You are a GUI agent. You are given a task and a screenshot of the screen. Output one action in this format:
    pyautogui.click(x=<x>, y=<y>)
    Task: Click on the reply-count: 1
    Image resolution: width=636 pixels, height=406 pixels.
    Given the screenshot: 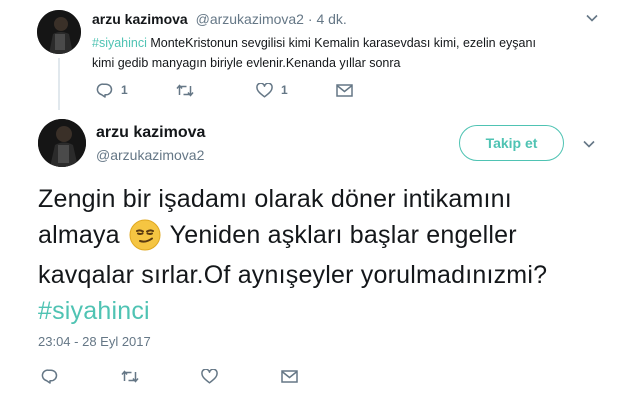 What is the action you would take?
    pyautogui.click(x=124, y=90)
    